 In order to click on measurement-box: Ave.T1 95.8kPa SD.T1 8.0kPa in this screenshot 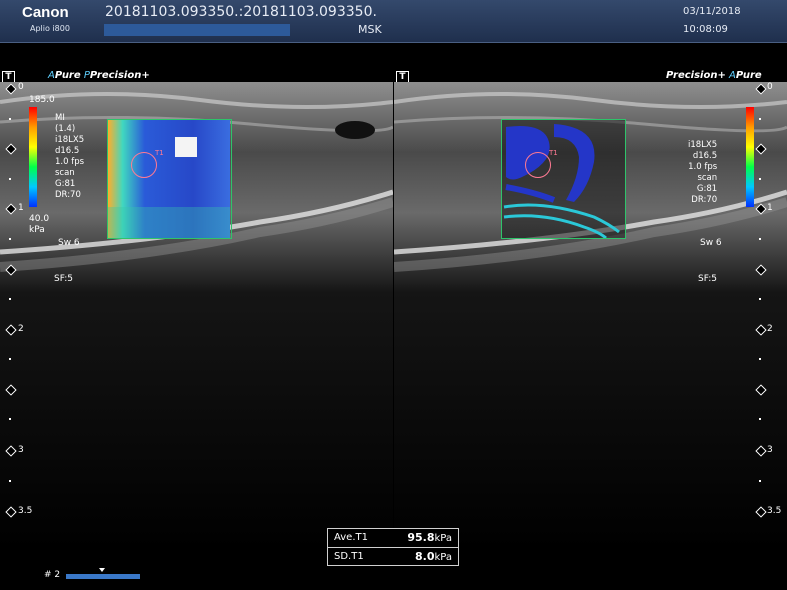, I will do `click(393, 547)`.